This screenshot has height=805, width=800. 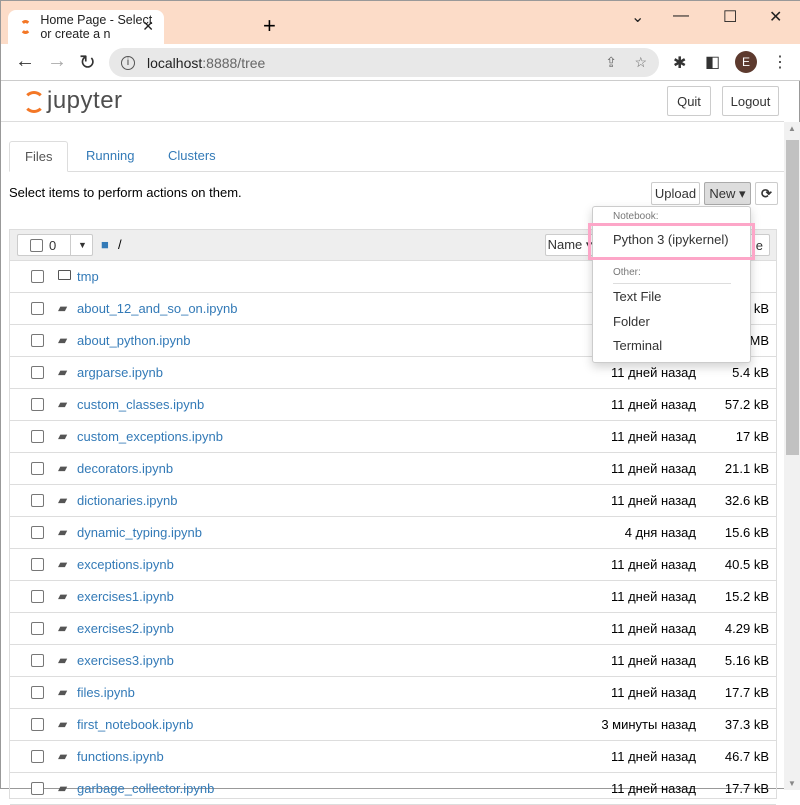 I want to click on menu-item-folder: Folder, so click(x=631, y=321).